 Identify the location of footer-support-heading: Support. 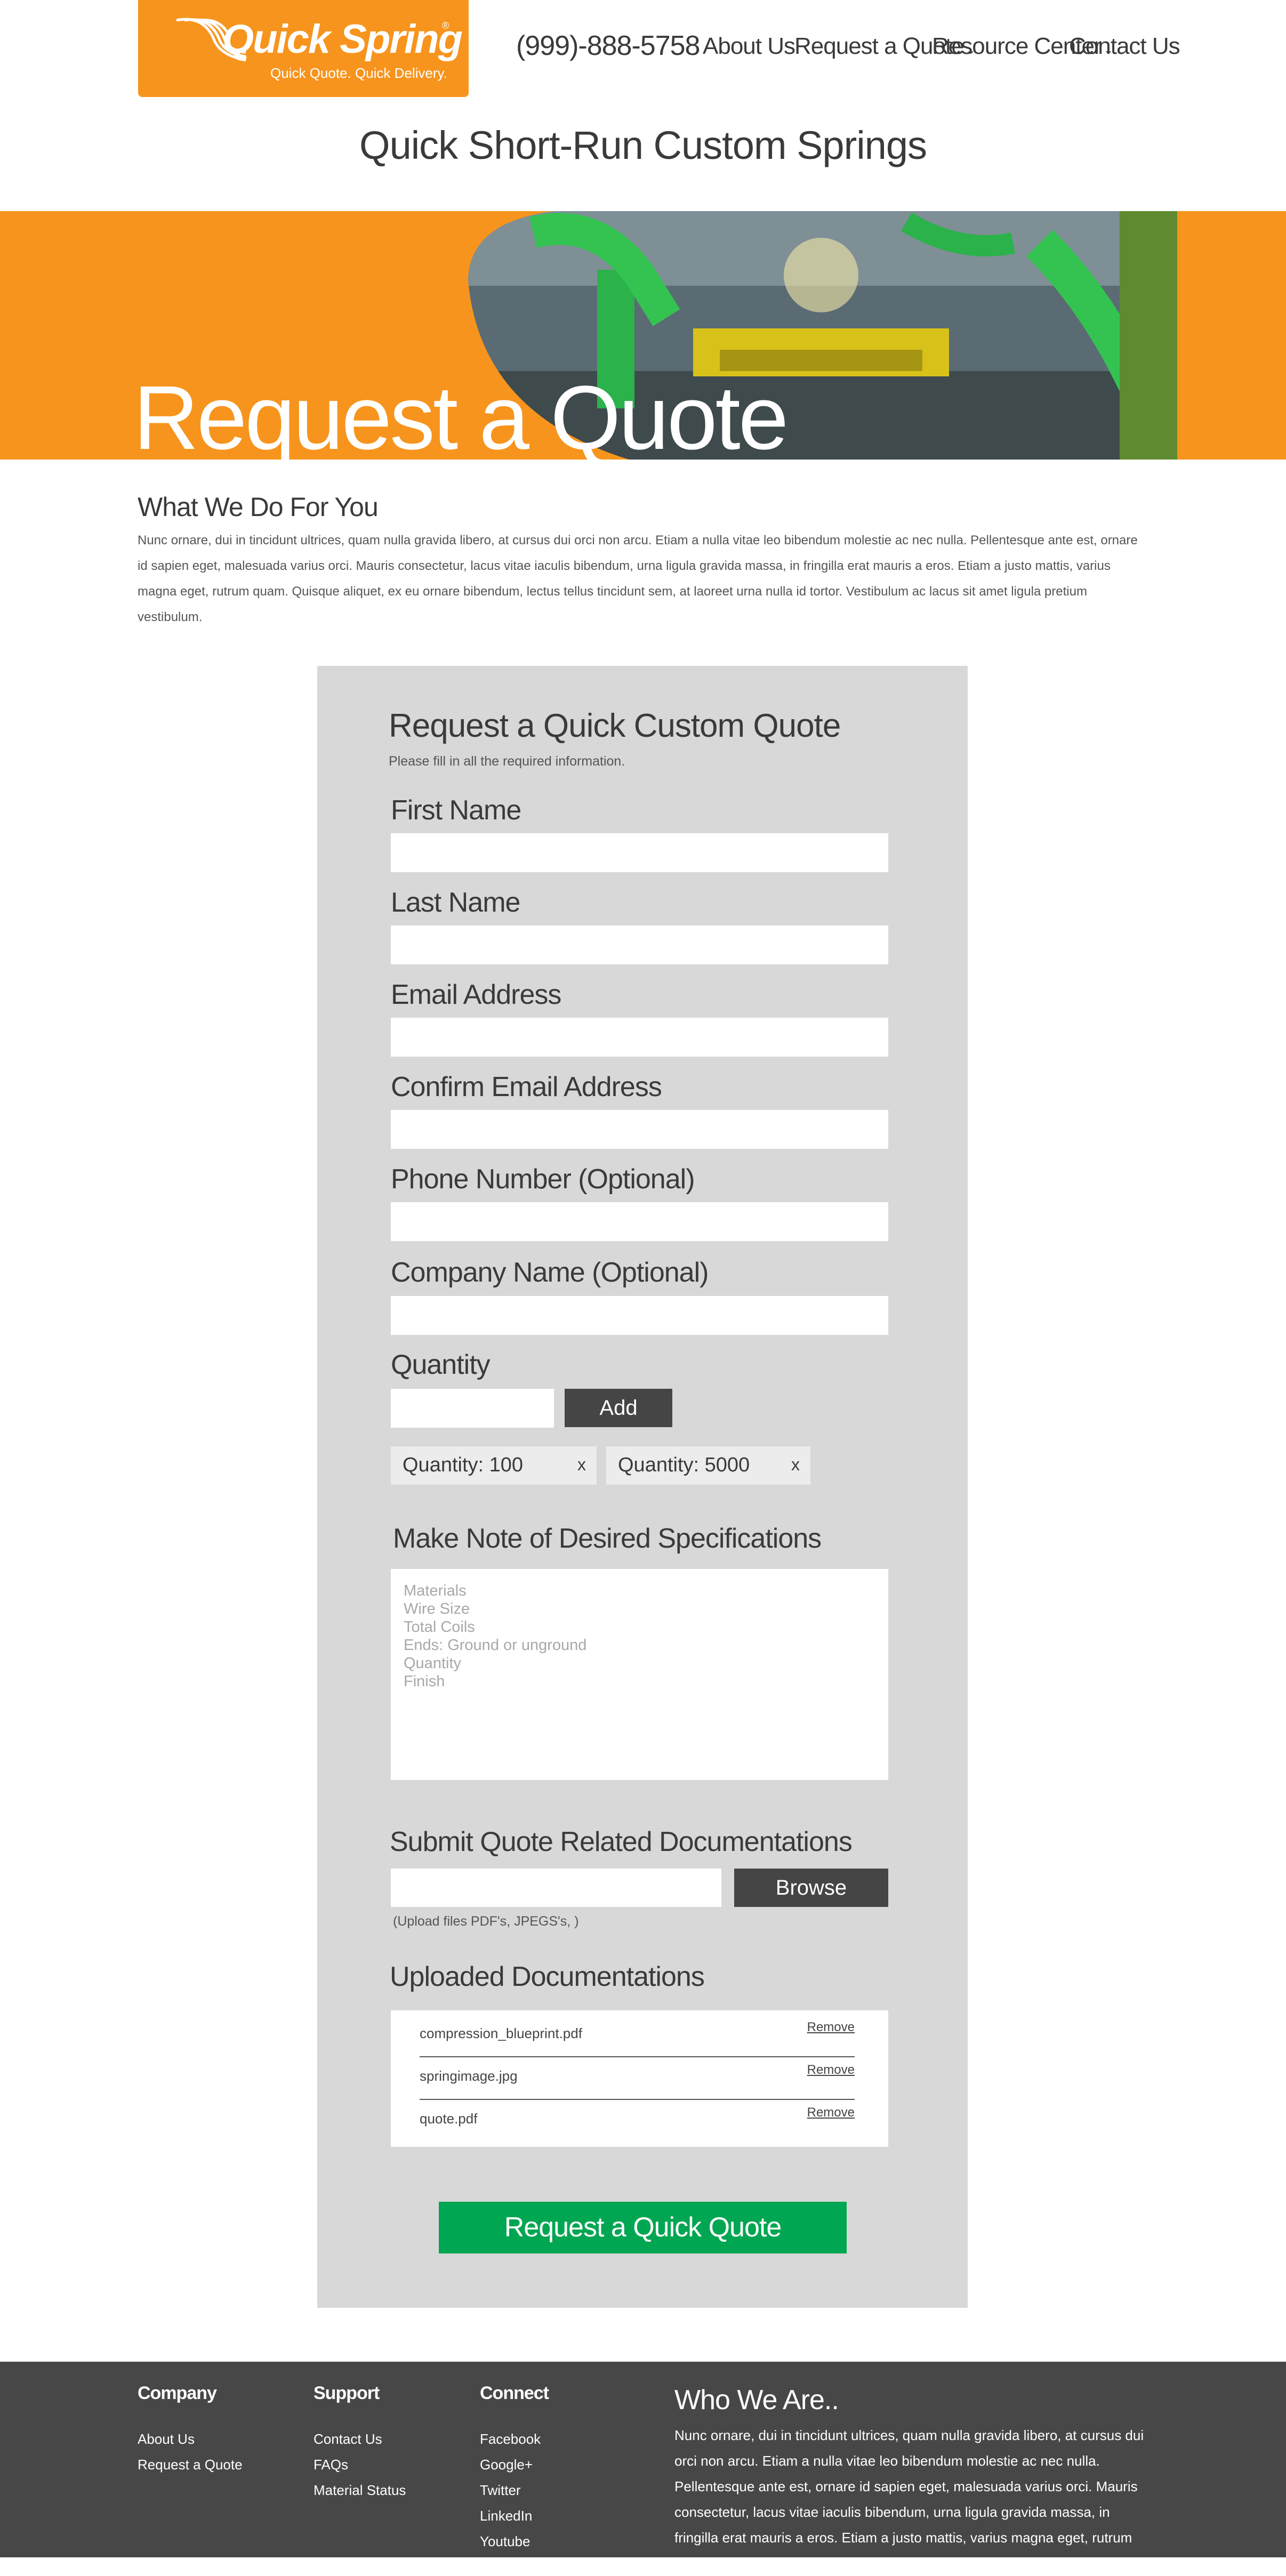
(347, 2393).